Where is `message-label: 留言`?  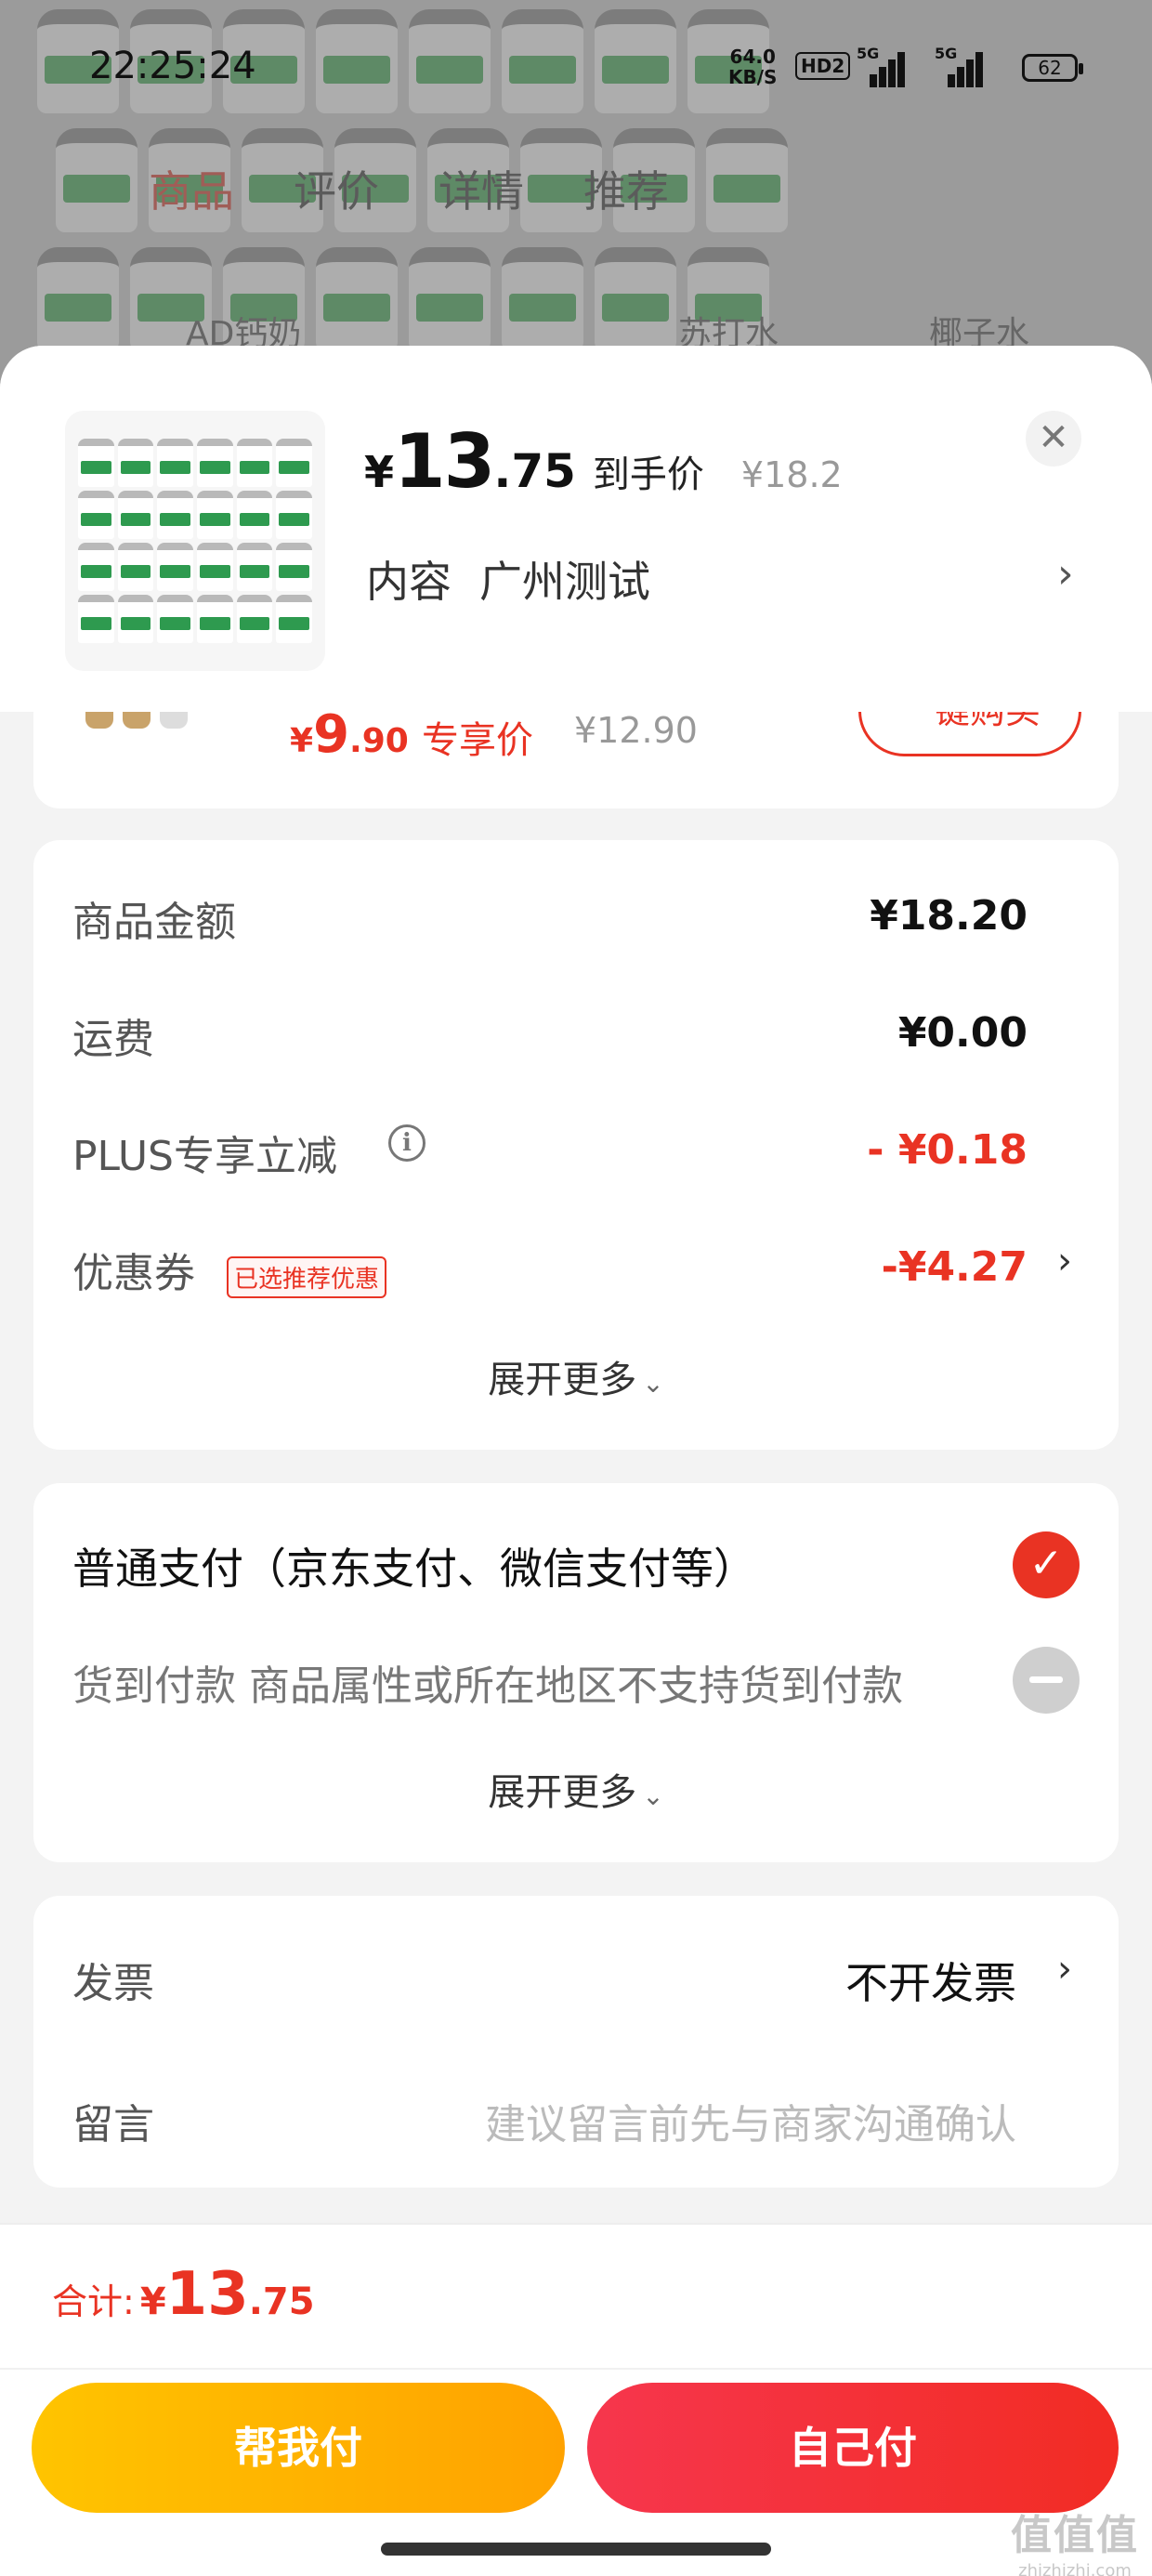 message-label: 留言 is located at coordinates (113, 2125).